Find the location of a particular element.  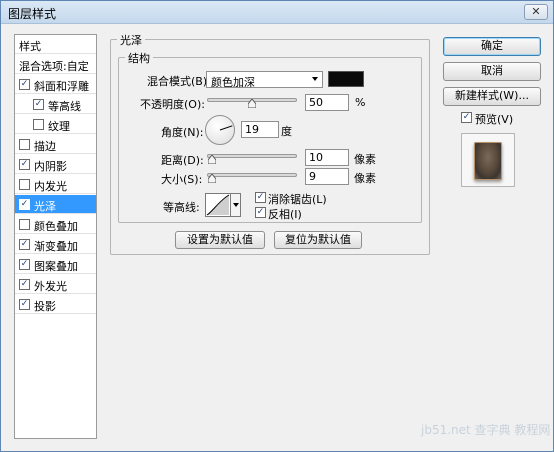

angle-label: 角度(N): is located at coordinates (182, 132).